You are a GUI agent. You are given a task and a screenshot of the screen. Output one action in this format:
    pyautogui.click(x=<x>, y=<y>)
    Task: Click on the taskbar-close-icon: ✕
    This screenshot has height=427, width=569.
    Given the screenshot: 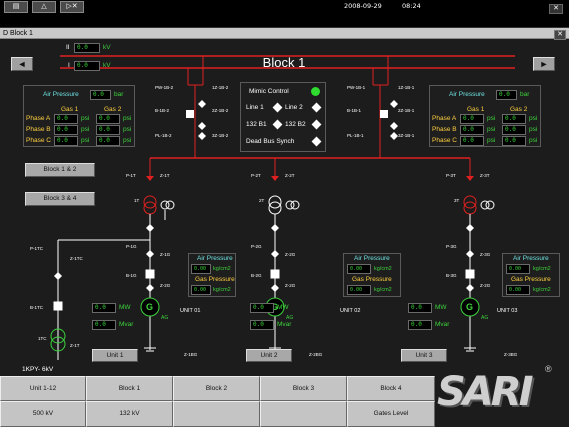 What is the action you would take?
    pyautogui.click(x=556, y=9)
    